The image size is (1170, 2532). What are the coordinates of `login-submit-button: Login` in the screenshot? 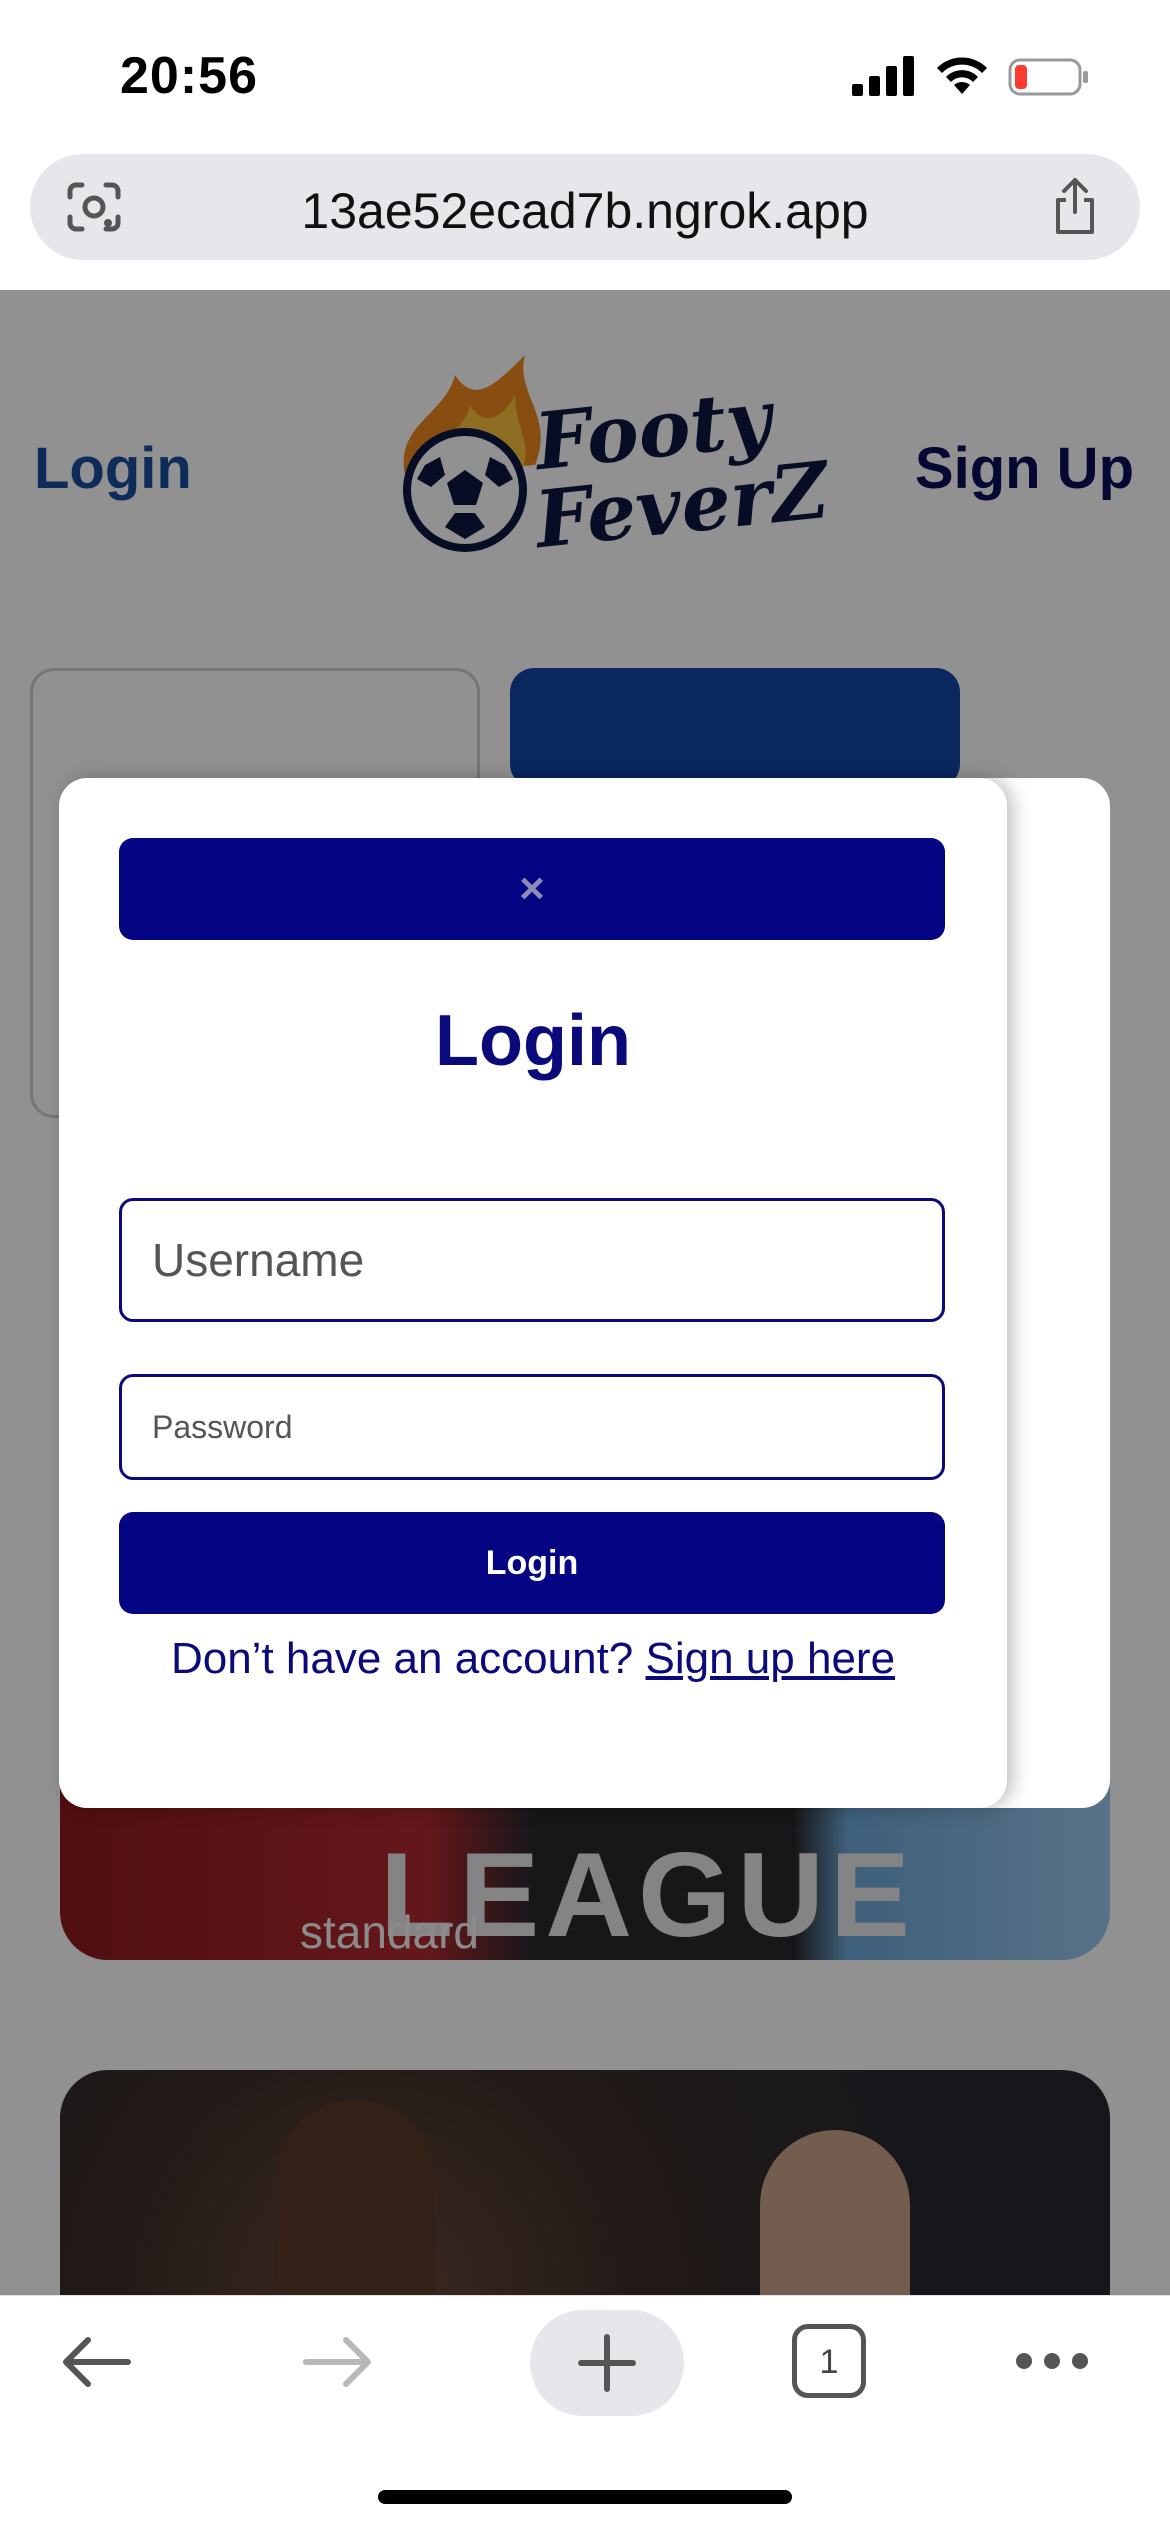 It's located at (532, 1563).